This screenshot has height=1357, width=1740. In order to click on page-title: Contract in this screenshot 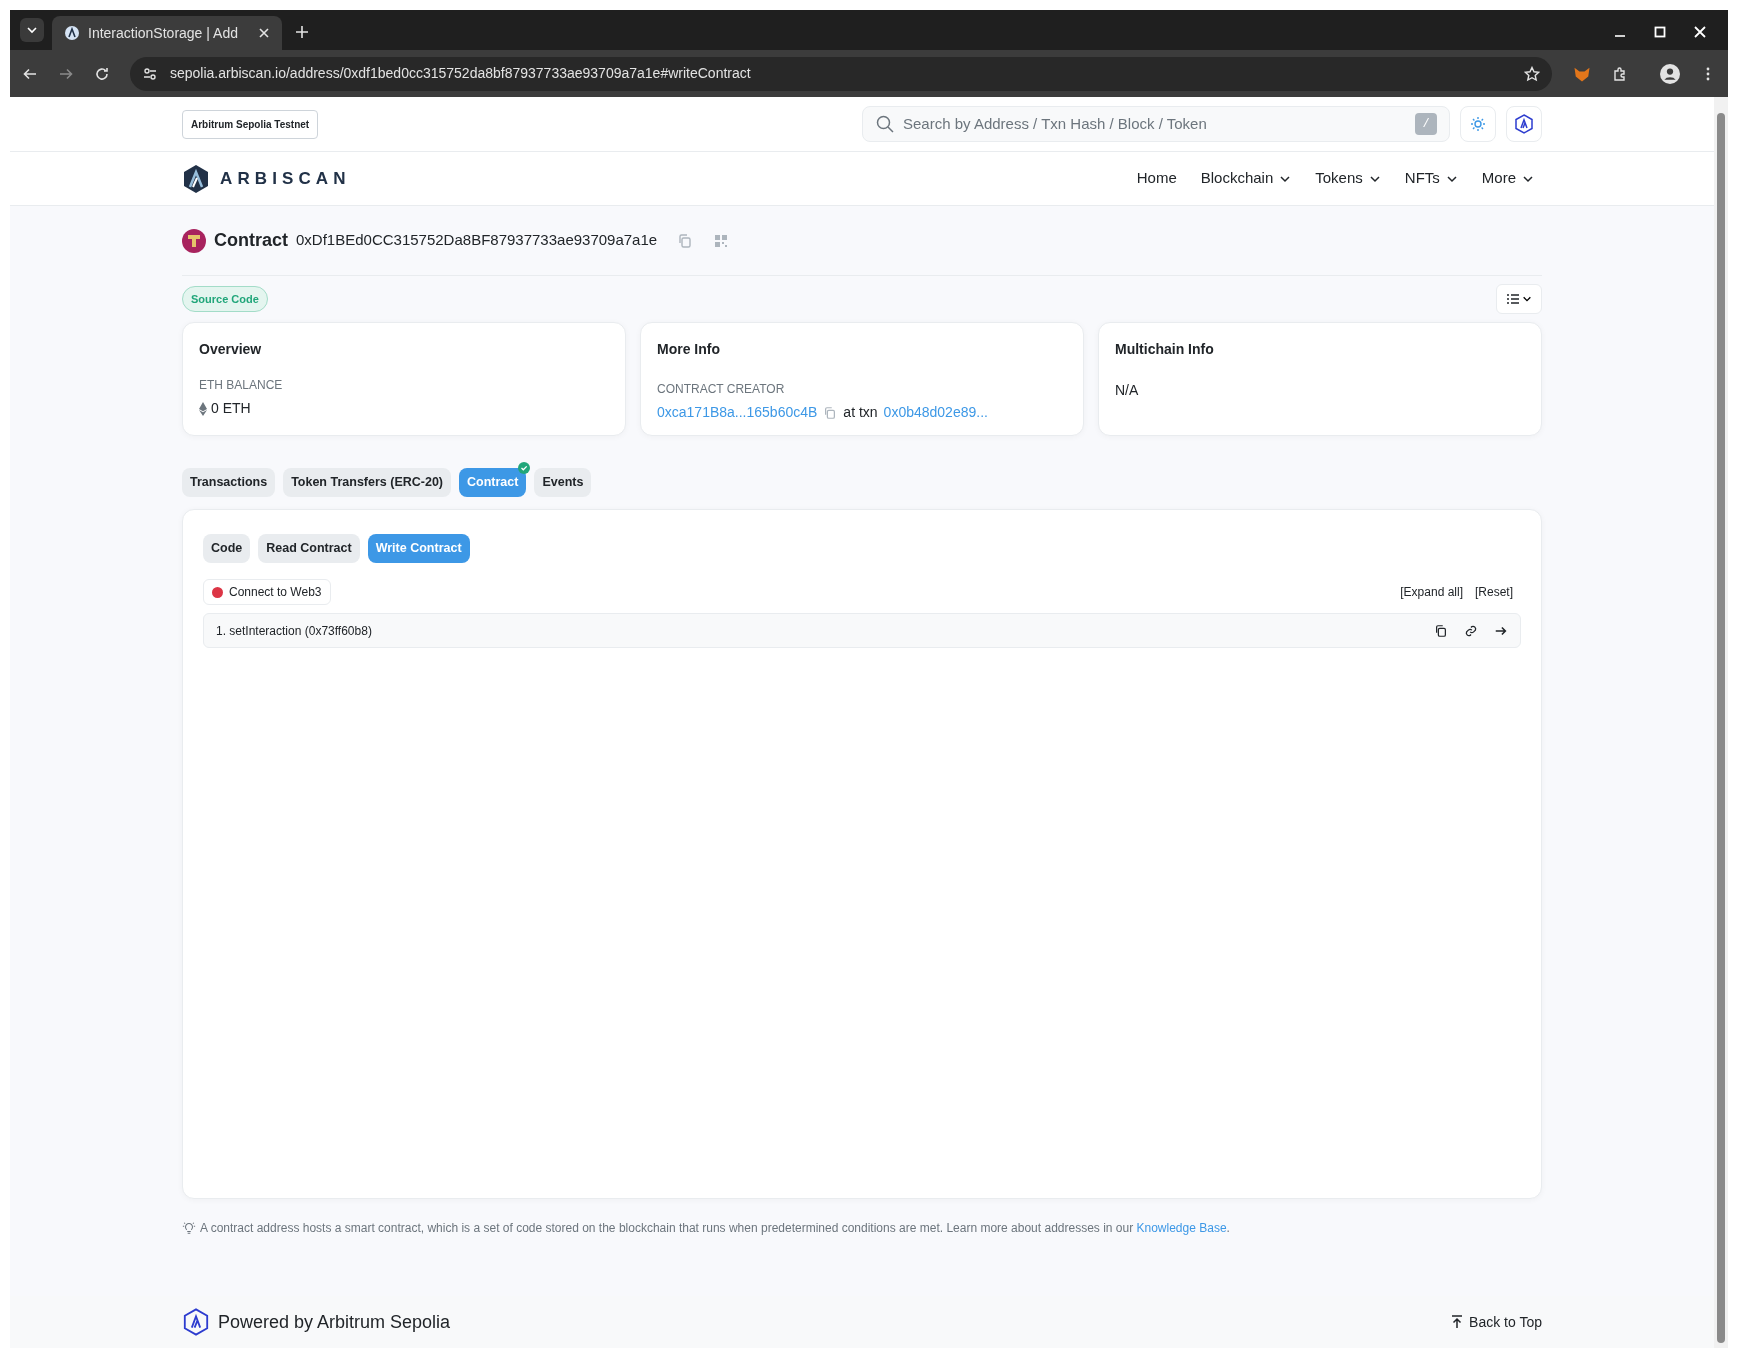, I will do `click(251, 240)`.